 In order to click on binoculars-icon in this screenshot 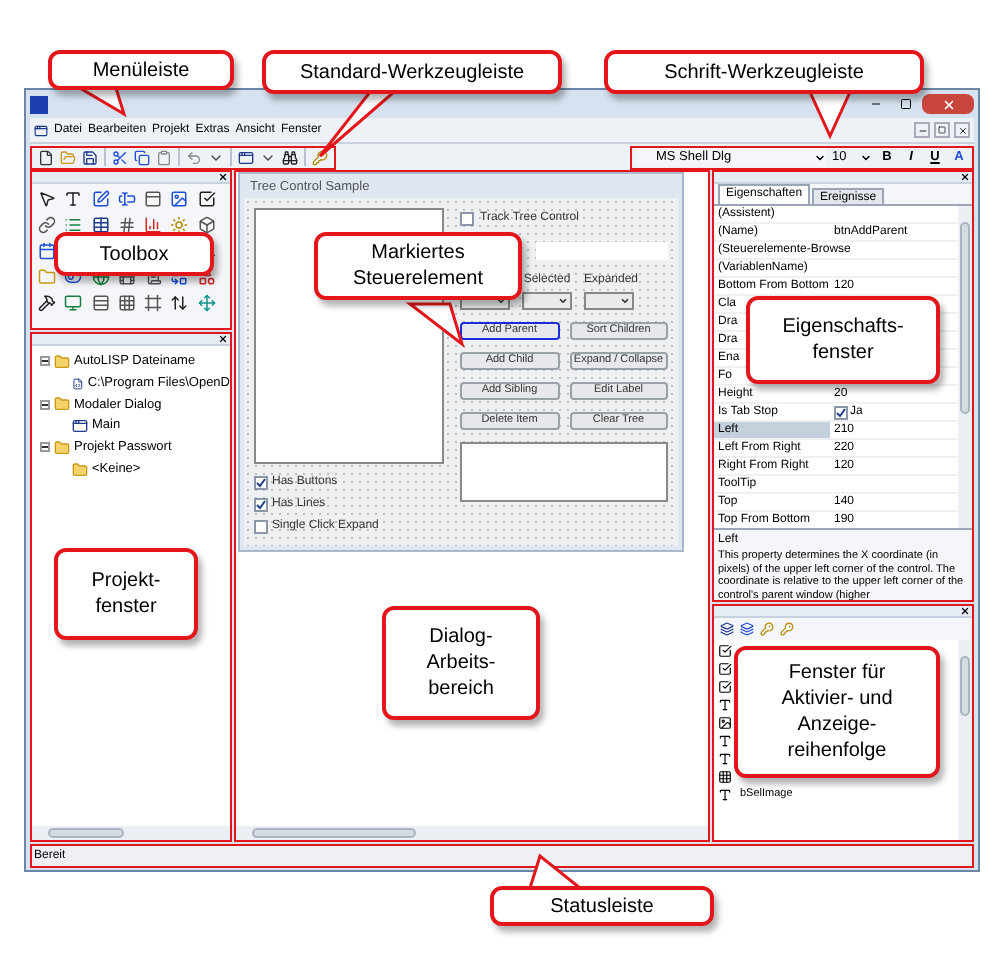, I will do `click(290, 157)`.